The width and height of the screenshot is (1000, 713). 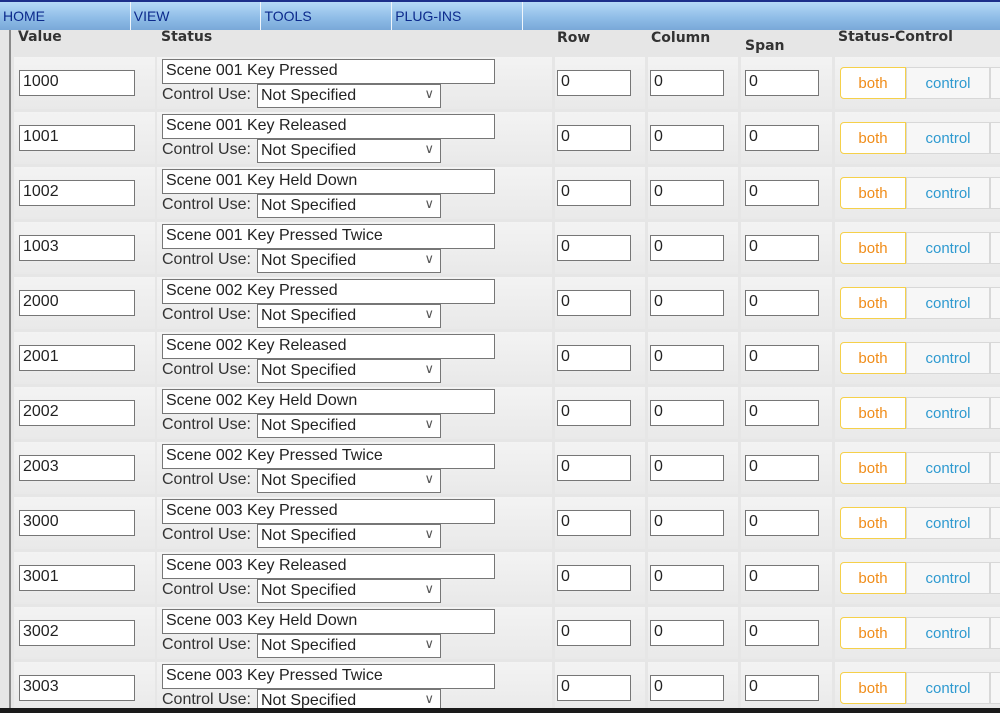 I want to click on value-input: 3001, so click(x=77, y=578).